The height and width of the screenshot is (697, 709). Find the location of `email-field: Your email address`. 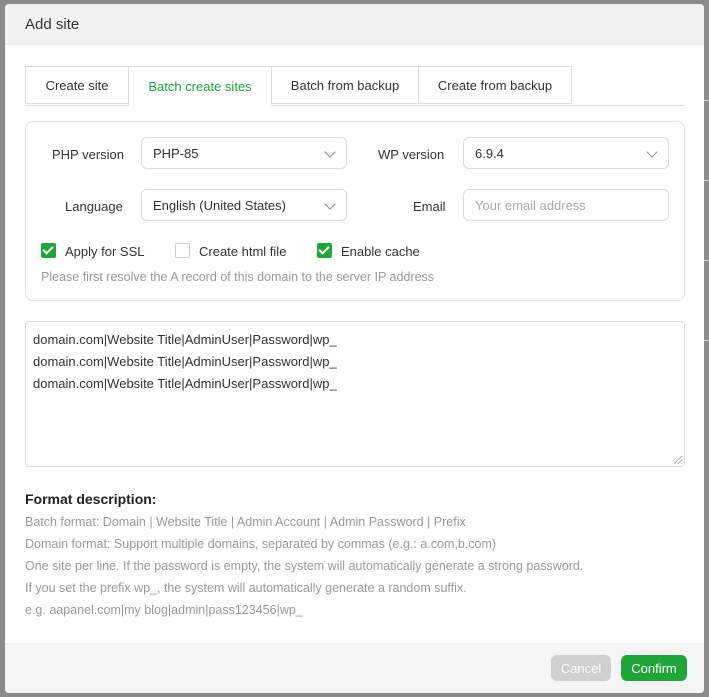

email-field: Your email address is located at coordinates (566, 205).